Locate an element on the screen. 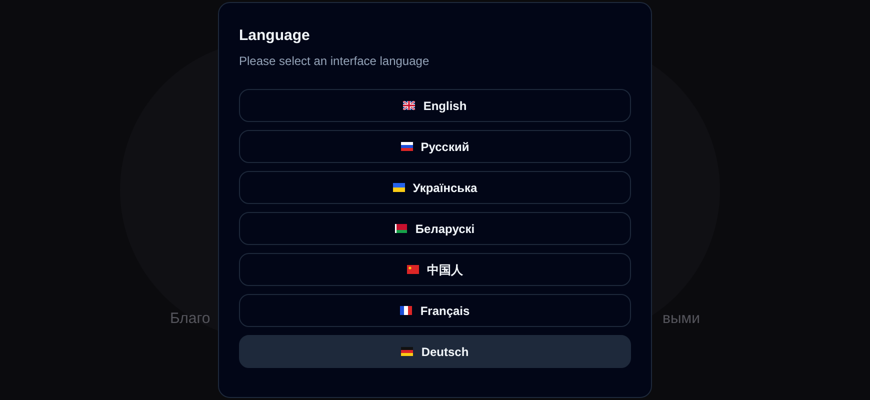  dialog-subtitle: Please select an interface language is located at coordinates (334, 61).